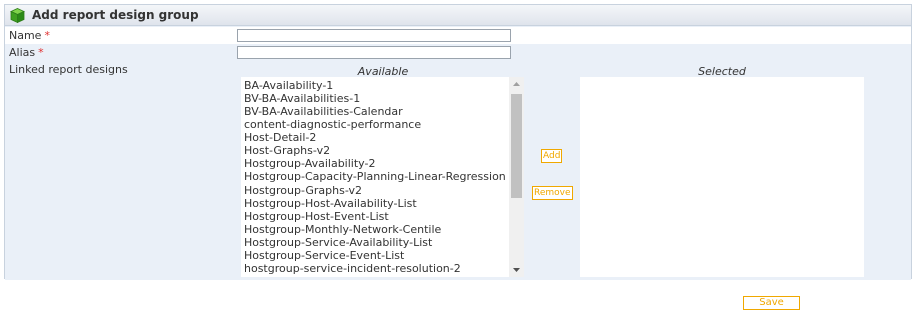 This screenshot has height=316, width=912. I want to click on scrollbar-thumb, so click(516, 146).